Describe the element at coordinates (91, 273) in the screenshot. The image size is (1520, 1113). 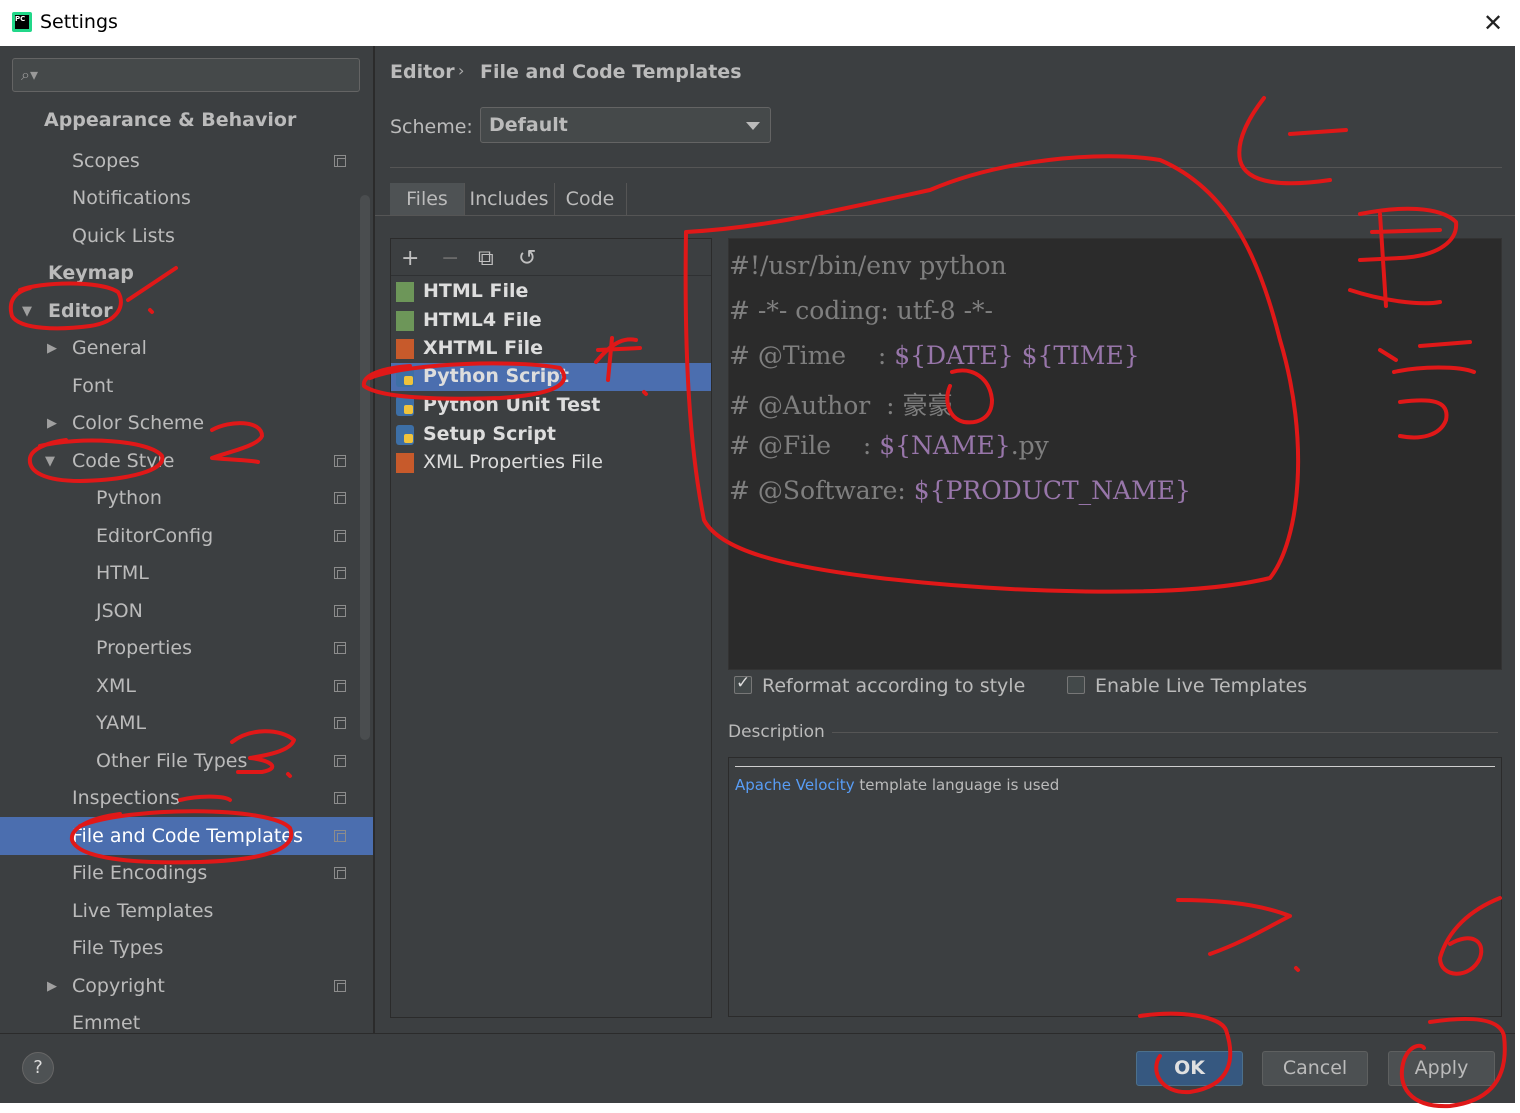
I see `sidebar-item-keymap: Keymap` at that location.